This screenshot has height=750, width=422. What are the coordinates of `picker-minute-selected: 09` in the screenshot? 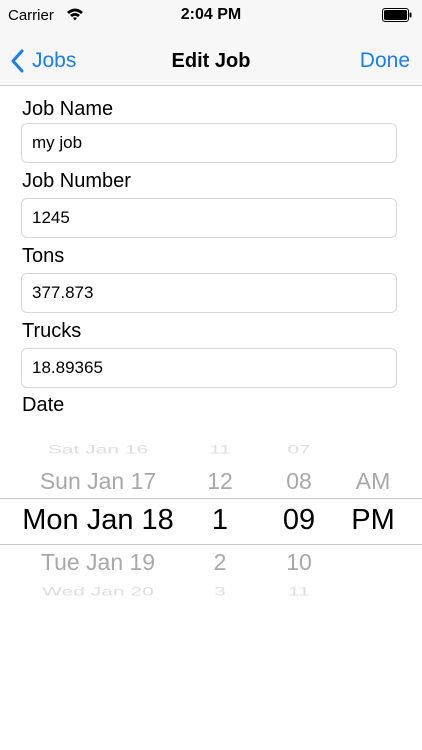 It's located at (299, 520).